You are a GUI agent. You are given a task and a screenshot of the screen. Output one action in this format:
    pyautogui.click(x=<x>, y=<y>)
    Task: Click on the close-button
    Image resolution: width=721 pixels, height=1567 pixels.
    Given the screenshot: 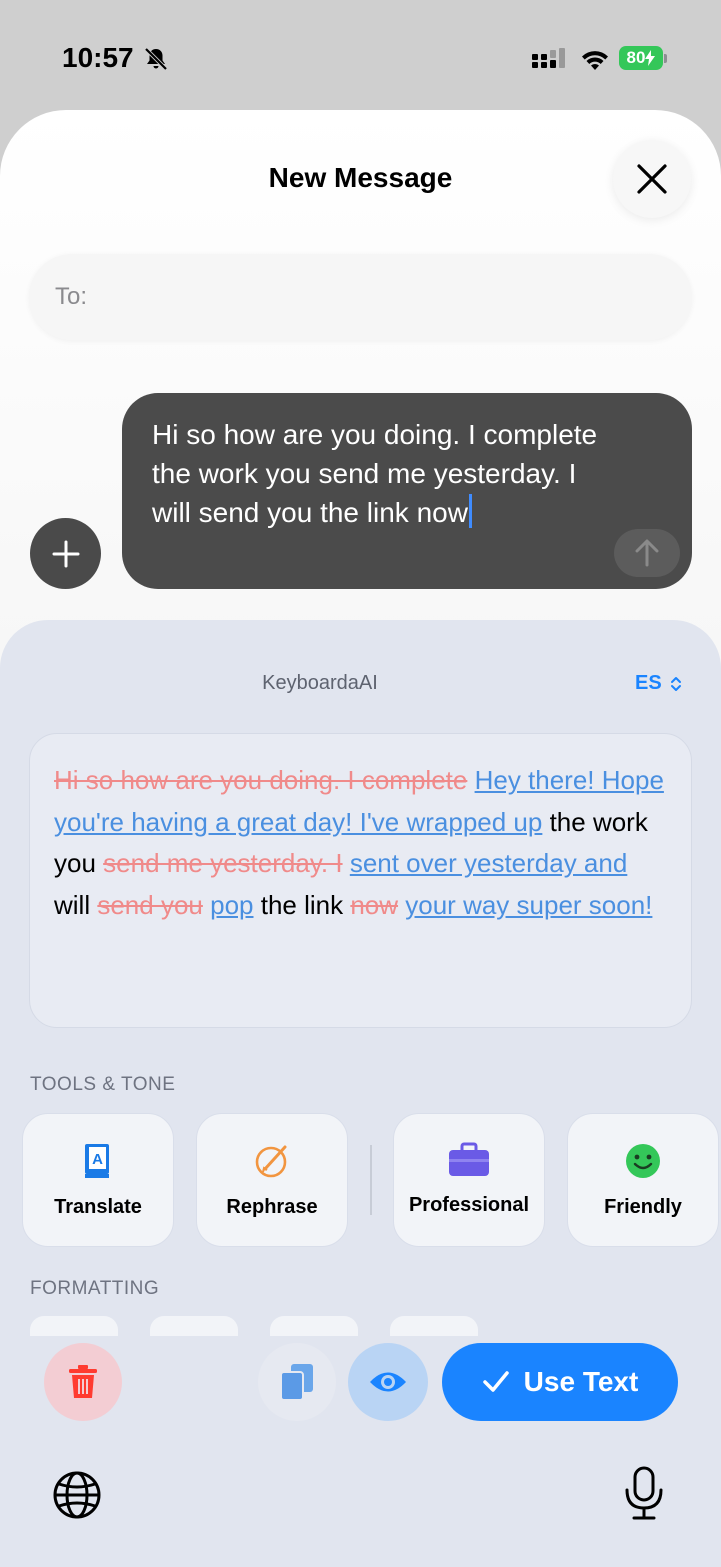 What is the action you would take?
    pyautogui.click(x=652, y=179)
    